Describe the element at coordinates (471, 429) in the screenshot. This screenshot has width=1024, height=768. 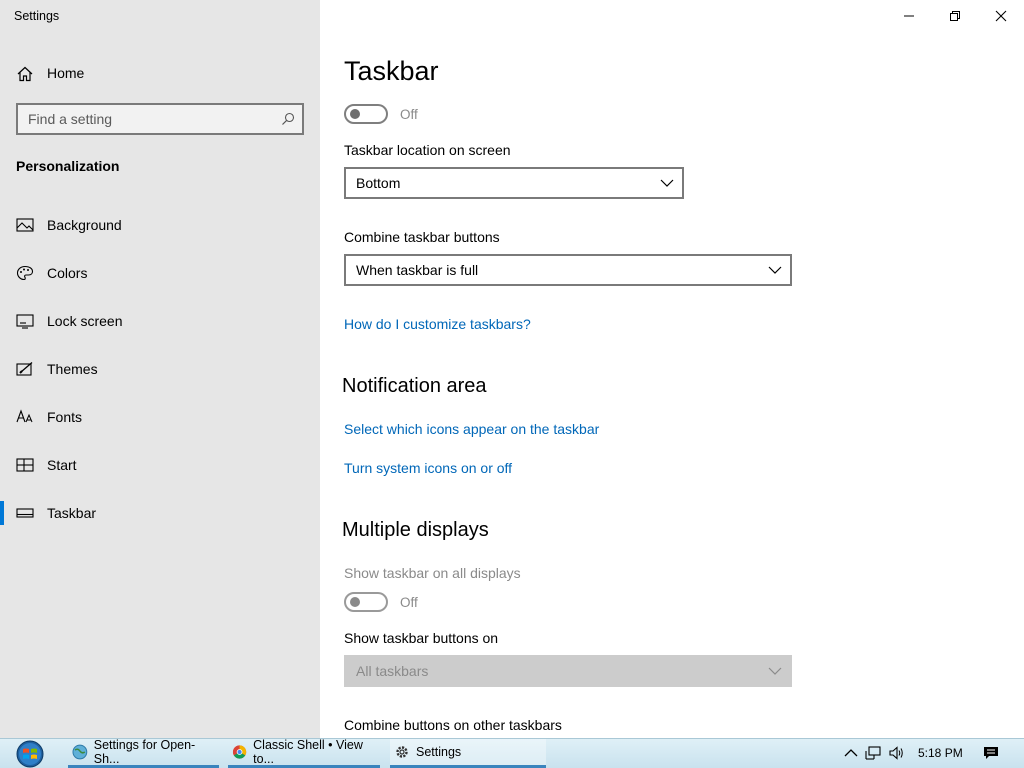
I see `select-icons-link: Select which icons appear on the taskbar` at that location.